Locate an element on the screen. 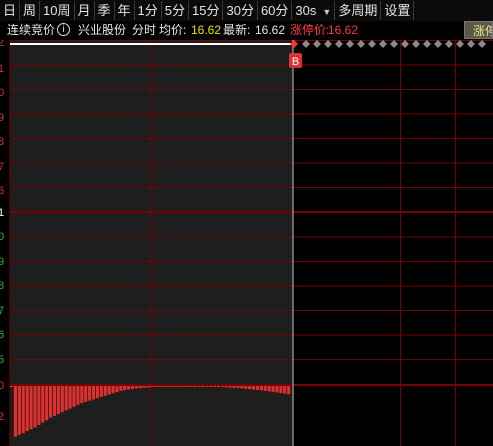  y-tick-label-lower: 5 is located at coordinates (2, 360).